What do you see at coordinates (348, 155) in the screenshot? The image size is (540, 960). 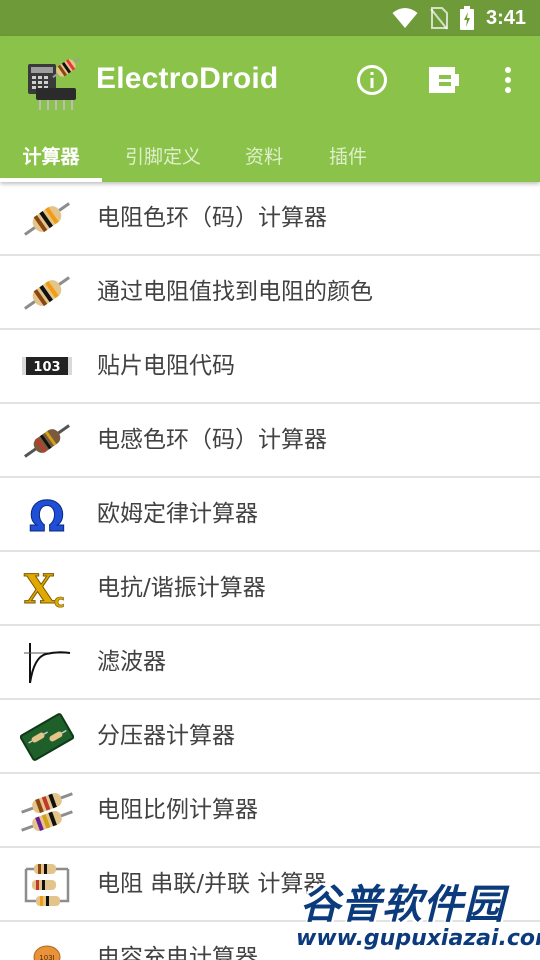 I see `tab-plugins: 插件` at bounding box center [348, 155].